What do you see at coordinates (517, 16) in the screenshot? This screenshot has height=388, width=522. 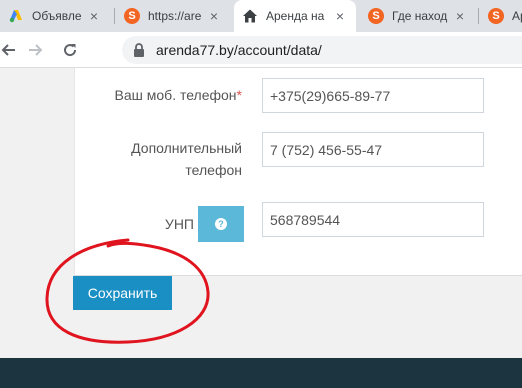 I see `tab-title: Ар` at bounding box center [517, 16].